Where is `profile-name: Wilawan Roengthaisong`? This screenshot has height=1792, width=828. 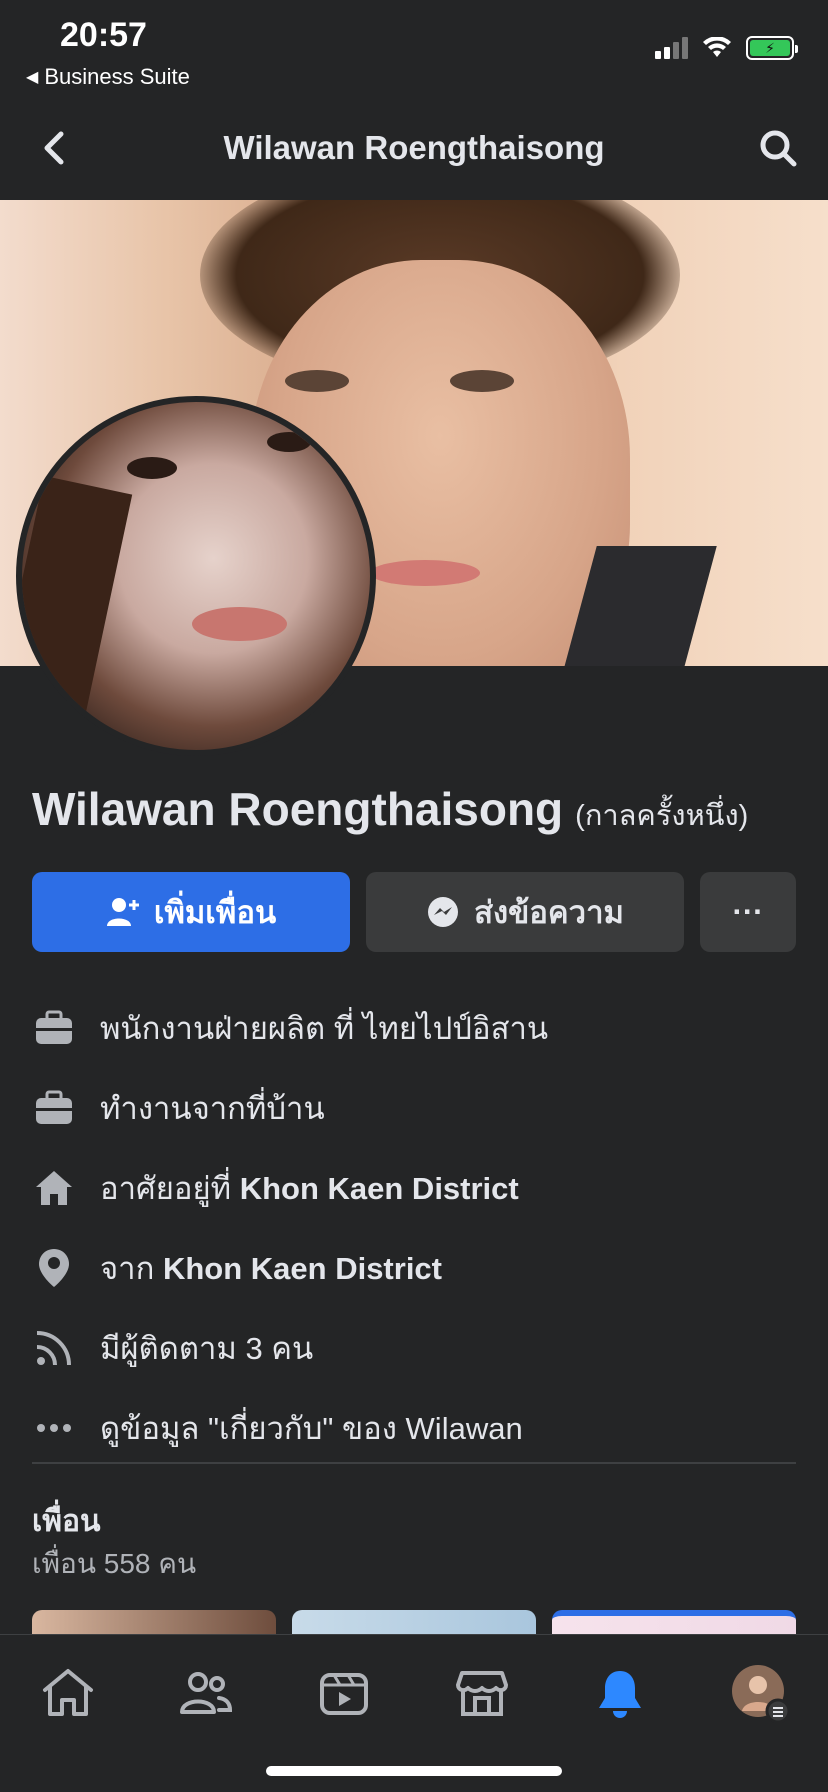
profile-name: Wilawan Roengthaisong is located at coordinates (298, 809).